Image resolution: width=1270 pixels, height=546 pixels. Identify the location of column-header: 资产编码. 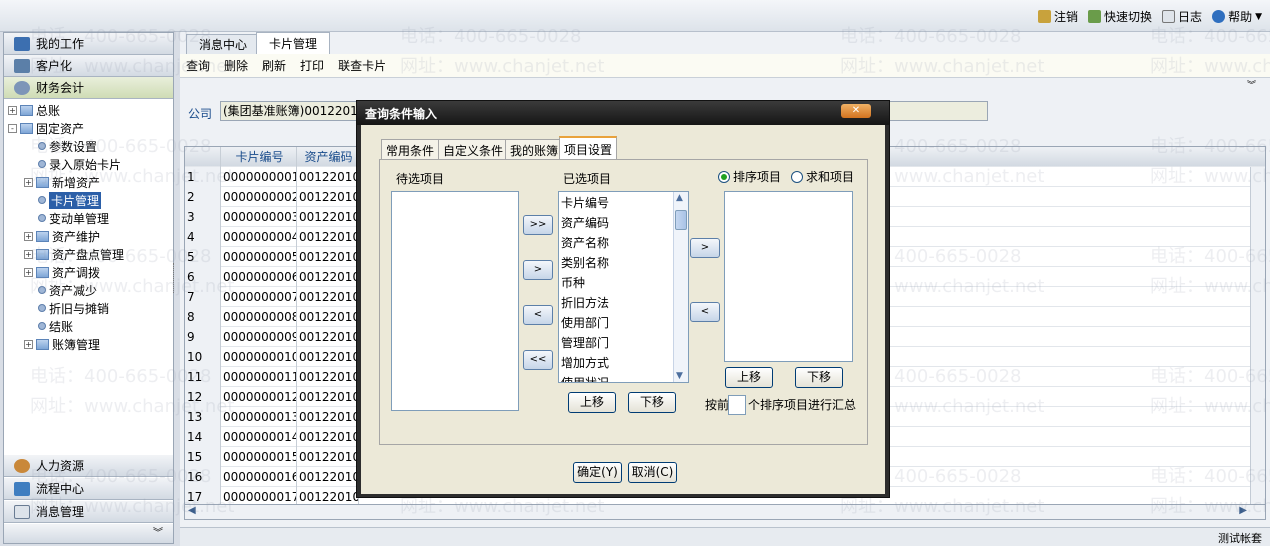
(328, 157).